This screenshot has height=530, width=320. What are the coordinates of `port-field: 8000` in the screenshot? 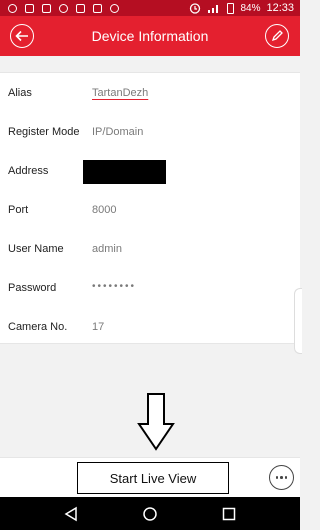 It's located at (104, 210).